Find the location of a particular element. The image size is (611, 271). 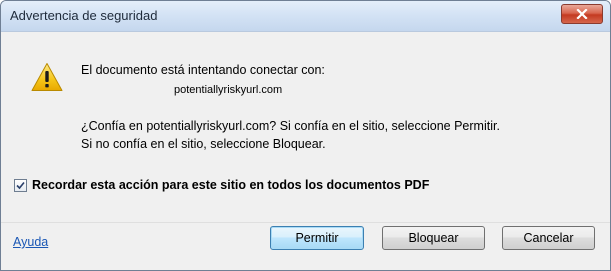

help-link: Ayuda is located at coordinates (30, 242).